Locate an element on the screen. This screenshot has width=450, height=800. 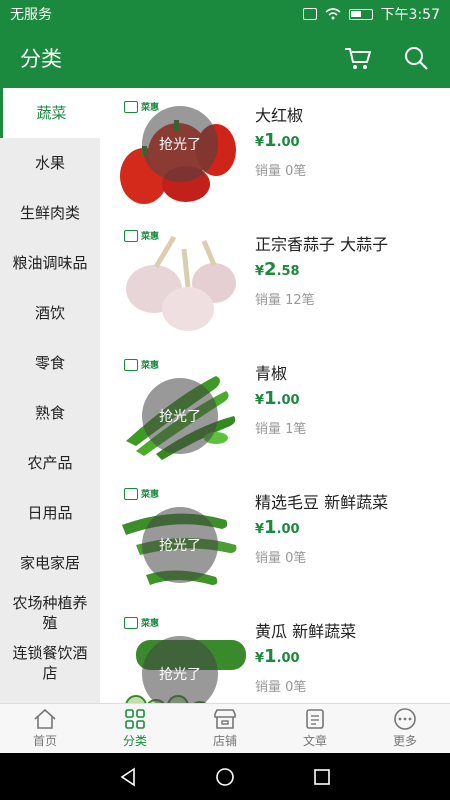
nav-label: 文章 is located at coordinates (314, 741).